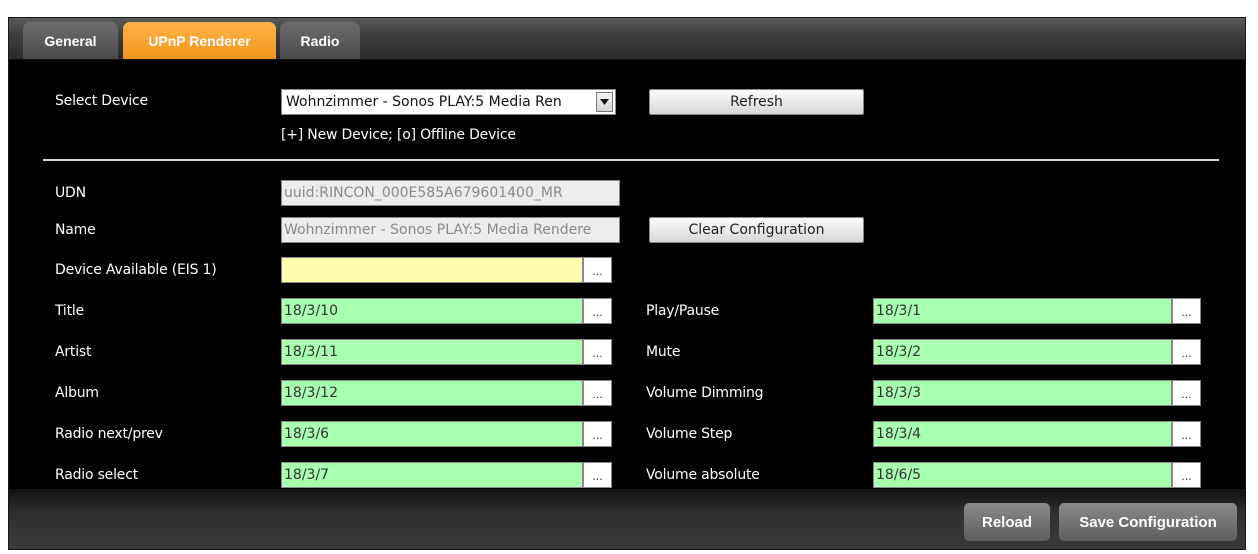 The width and height of the screenshot is (1258, 554). Describe the element at coordinates (199, 40) in the screenshot. I see `tab-upnp-renderer: UPnP Renderer` at that location.